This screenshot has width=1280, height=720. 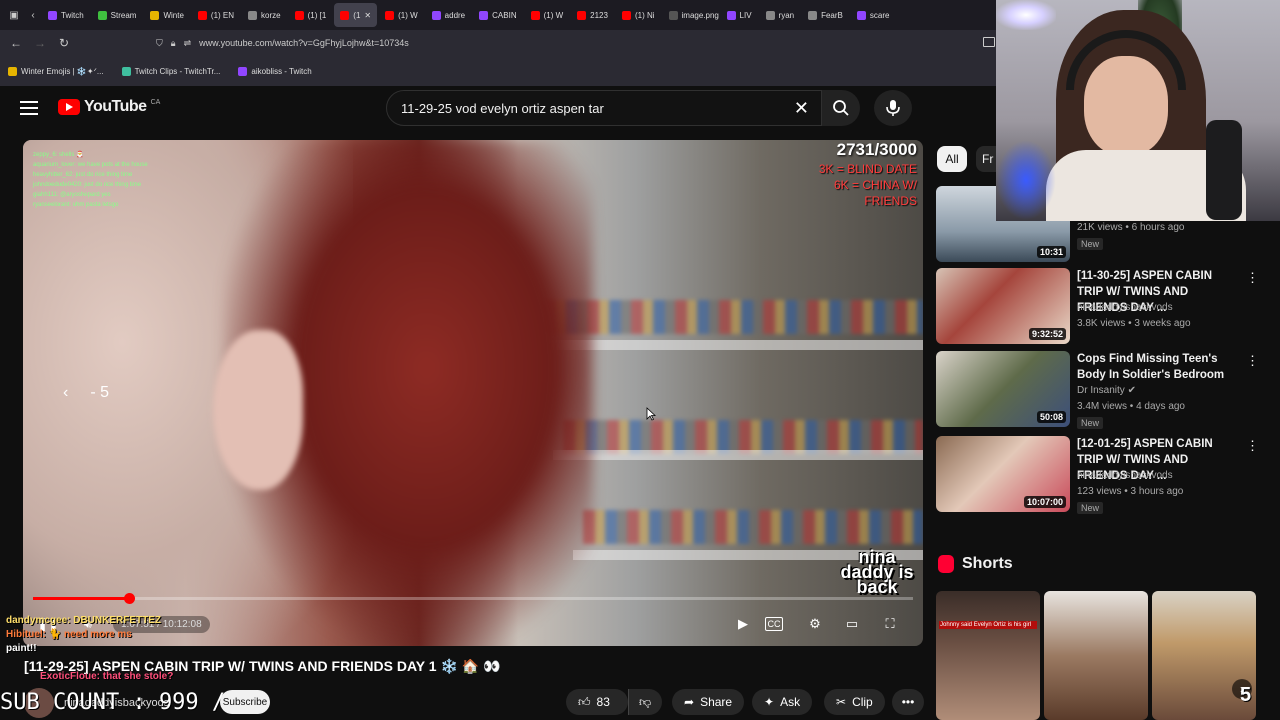 What do you see at coordinates (317, 15) in the screenshot?
I see `tab-label: (1) [1` at bounding box center [317, 15].